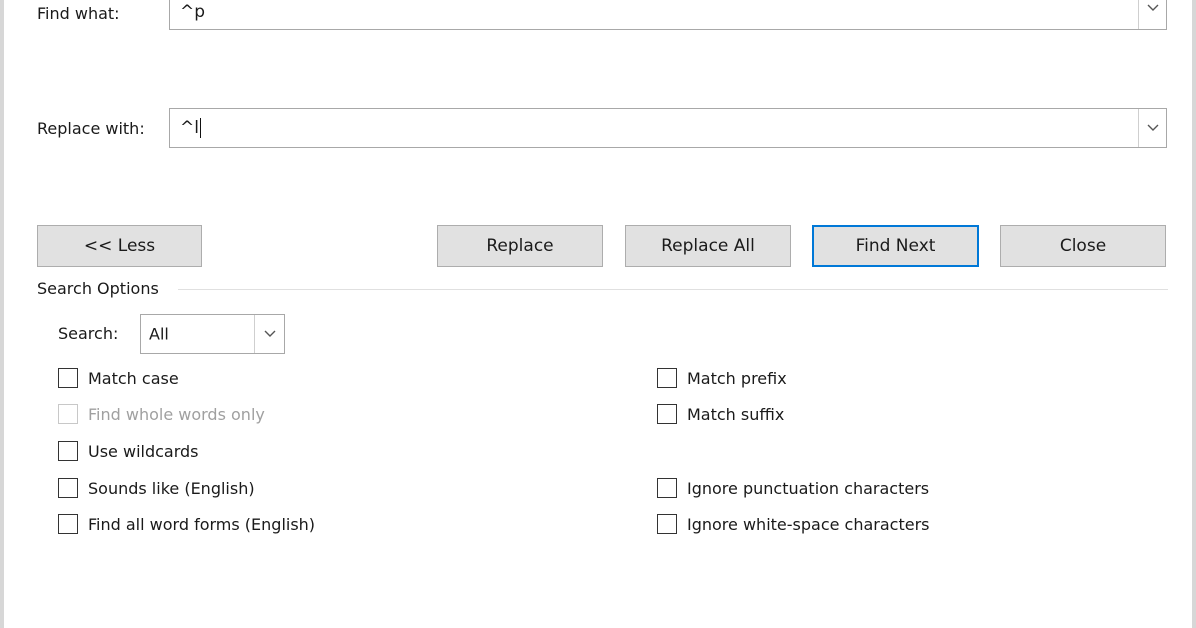 The width and height of the screenshot is (1196, 628). What do you see at coordinates (171, 488) in the screenshot?
I see `sounds-like-label: Sounds like (English)` at bounding box center [171, 488].